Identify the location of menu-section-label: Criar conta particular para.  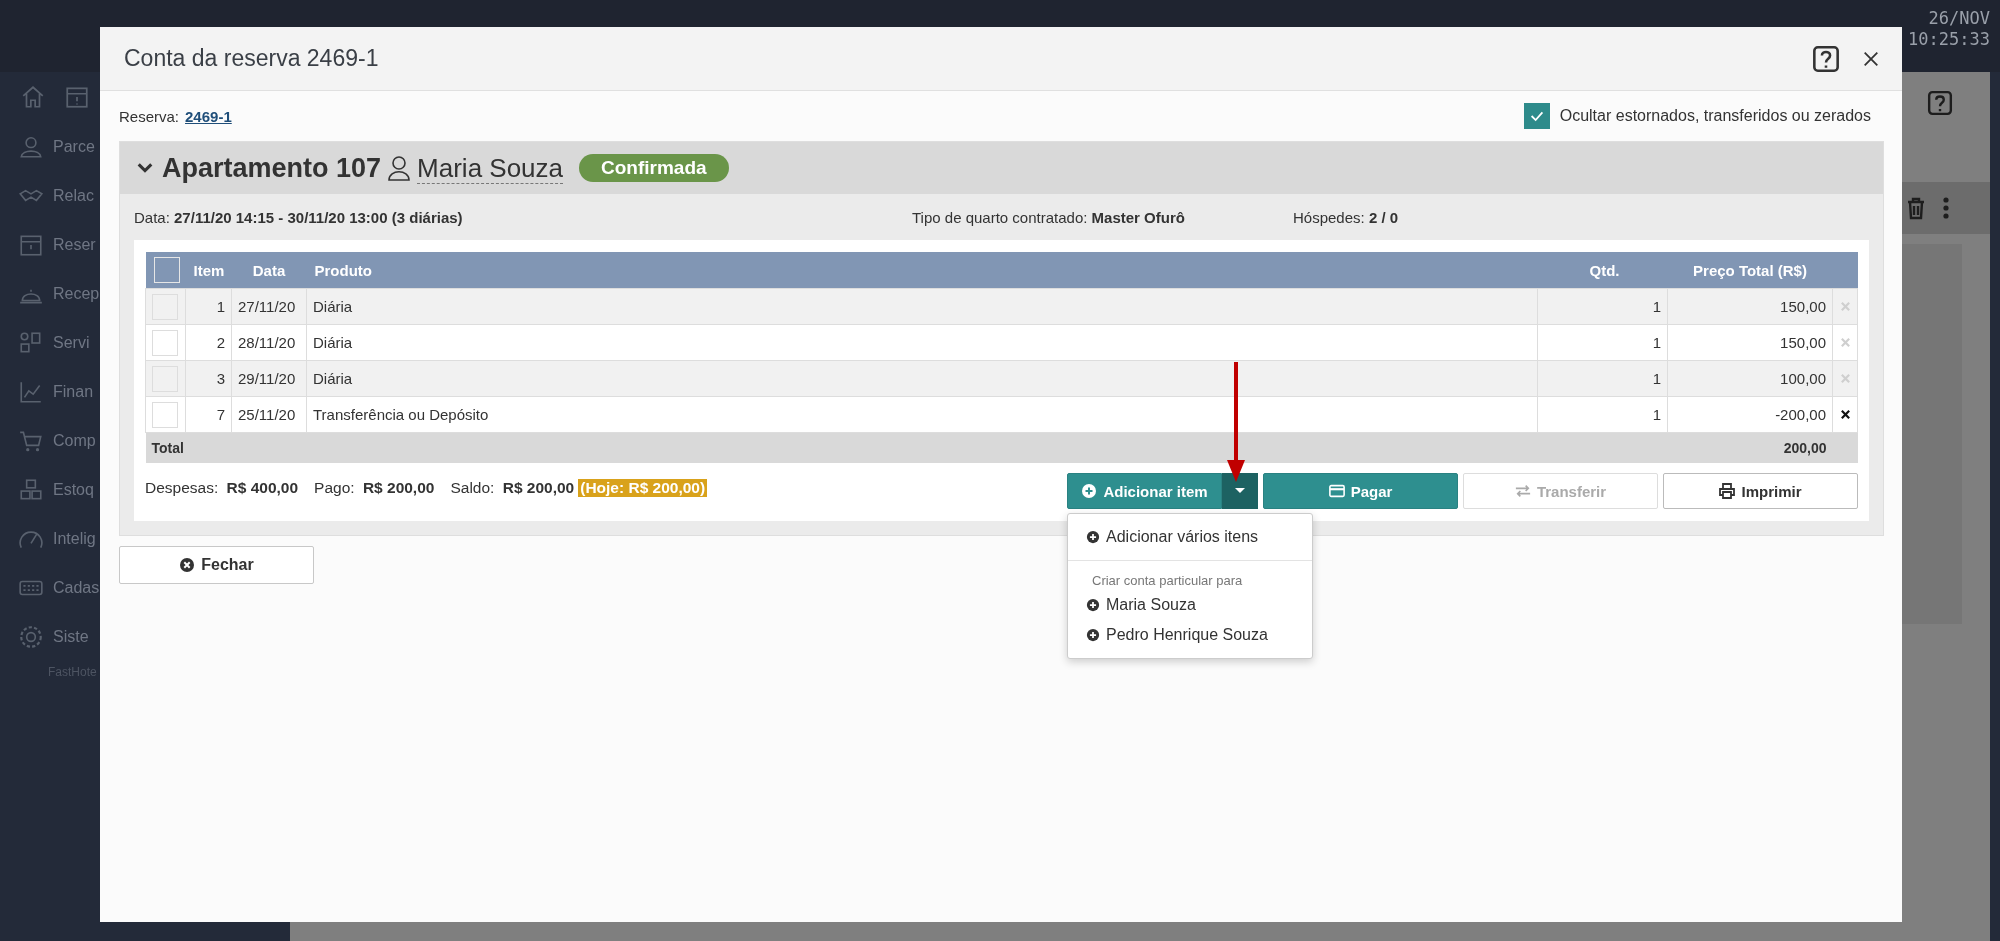
(1167, 581).